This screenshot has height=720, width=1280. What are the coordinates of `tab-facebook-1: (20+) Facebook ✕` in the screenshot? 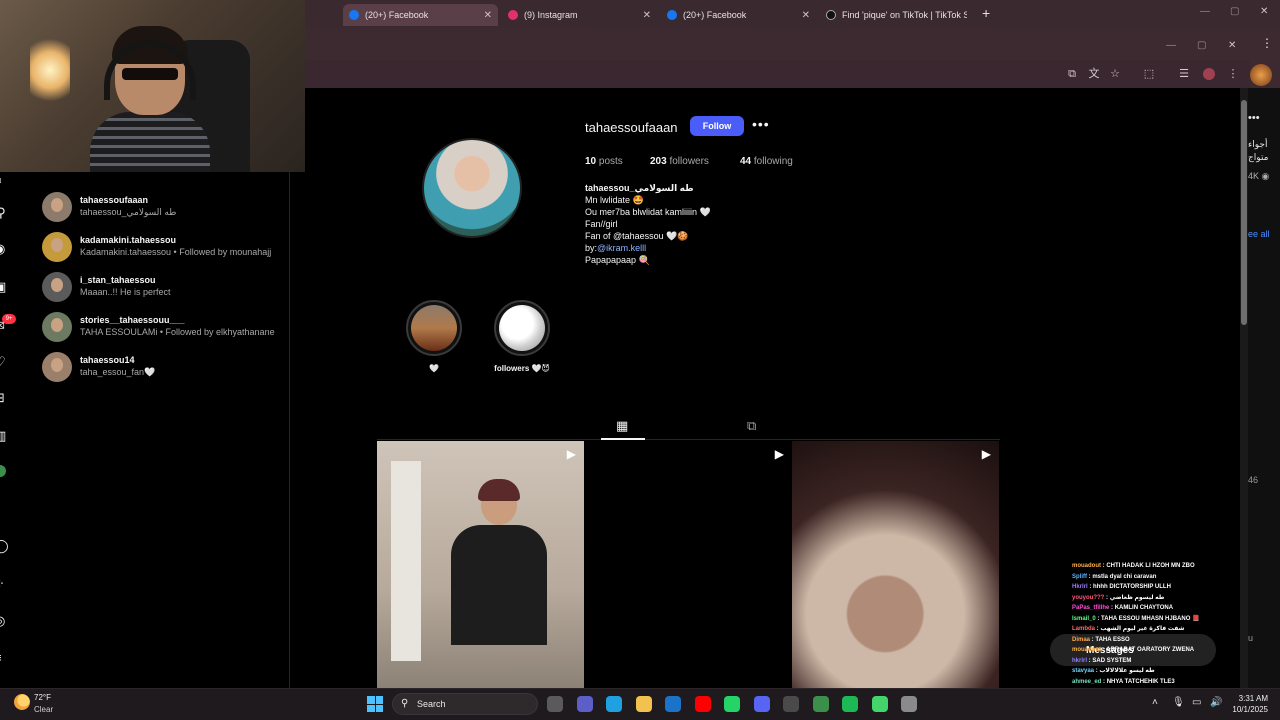 It's located at (420, 15).